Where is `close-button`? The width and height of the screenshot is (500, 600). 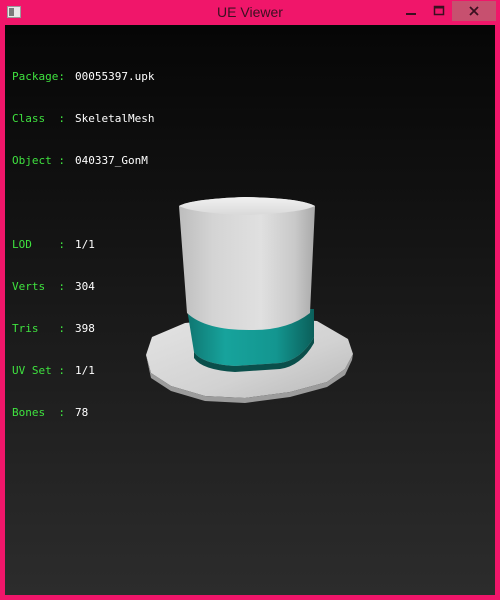 close-button is located at coordinates (474, 11).